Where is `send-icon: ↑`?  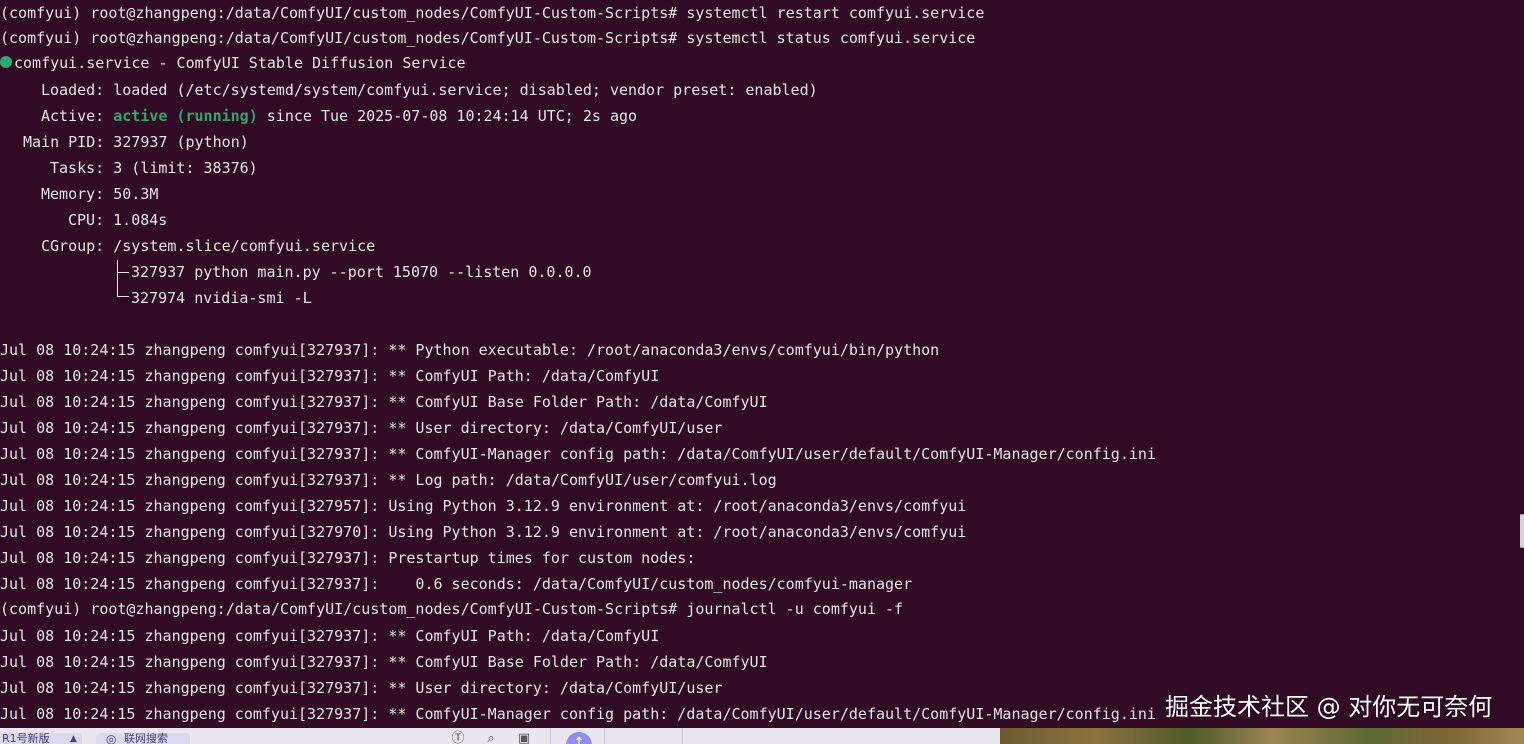 send-icon: ↑ is located at coordinates (579, 738).